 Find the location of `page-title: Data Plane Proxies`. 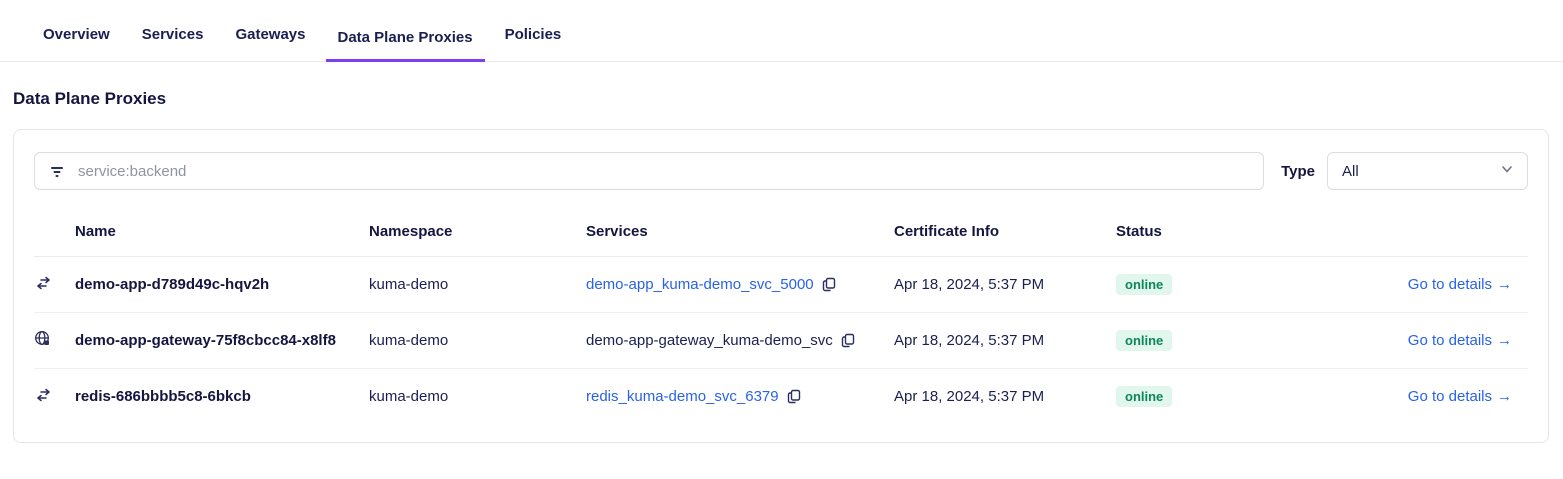

page-title: Data Plane Proxies is located at coordinates (90, 98).